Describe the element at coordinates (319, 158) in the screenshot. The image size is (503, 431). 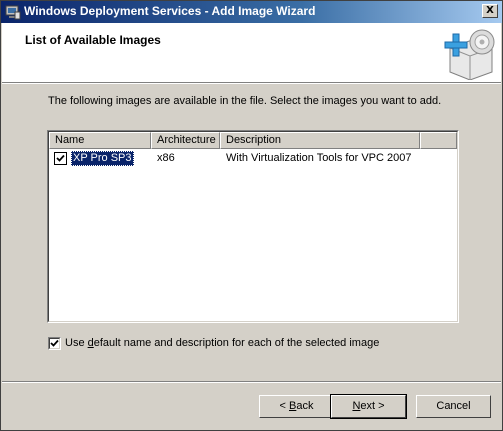
I see `description-cell: With Virtualization Tools for VPC 2007` at that location.